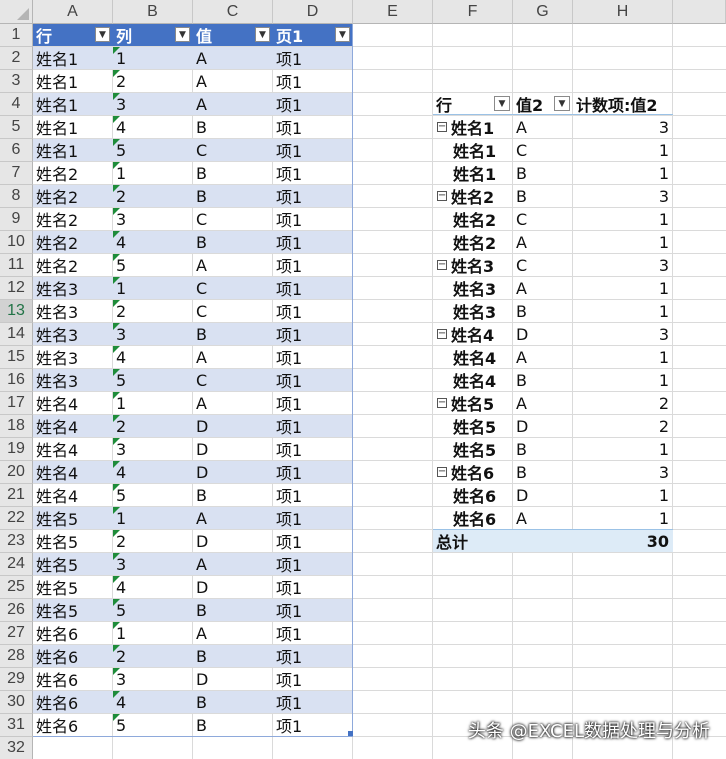  Describe the element at coordinates (473, 334) in the screenshot. I see `pivot-row-group: − 姓名4` at that location.